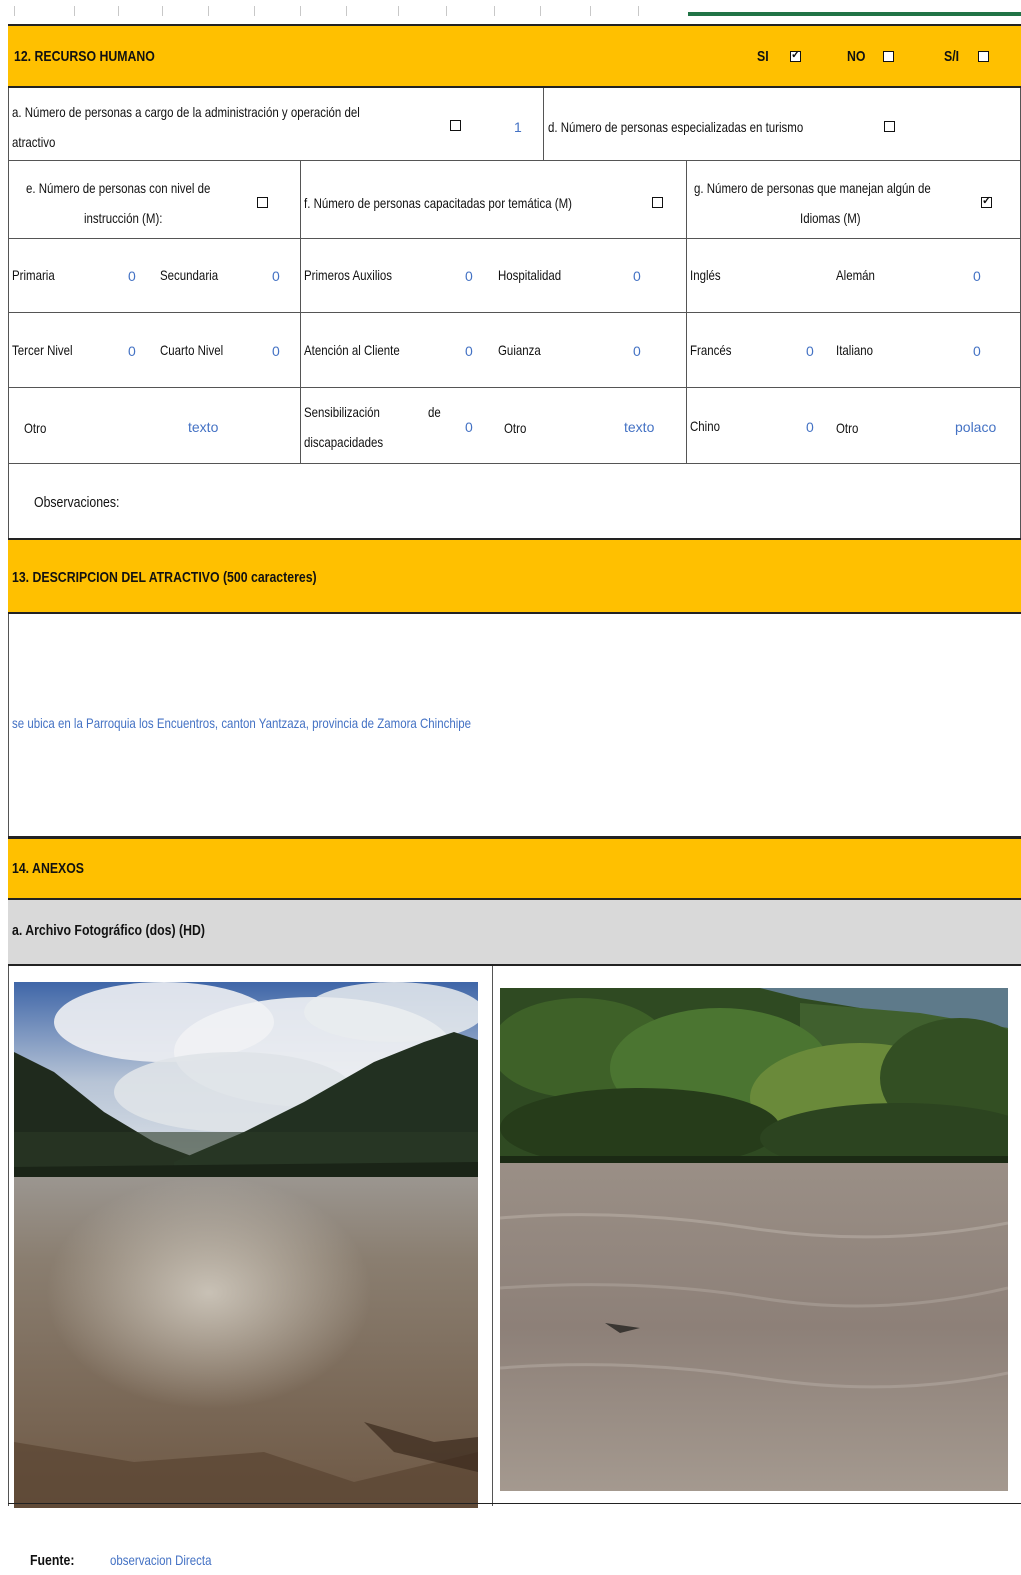 The image size is (1021, 1575). I want to click on si-label: SI, so click(763, 56).